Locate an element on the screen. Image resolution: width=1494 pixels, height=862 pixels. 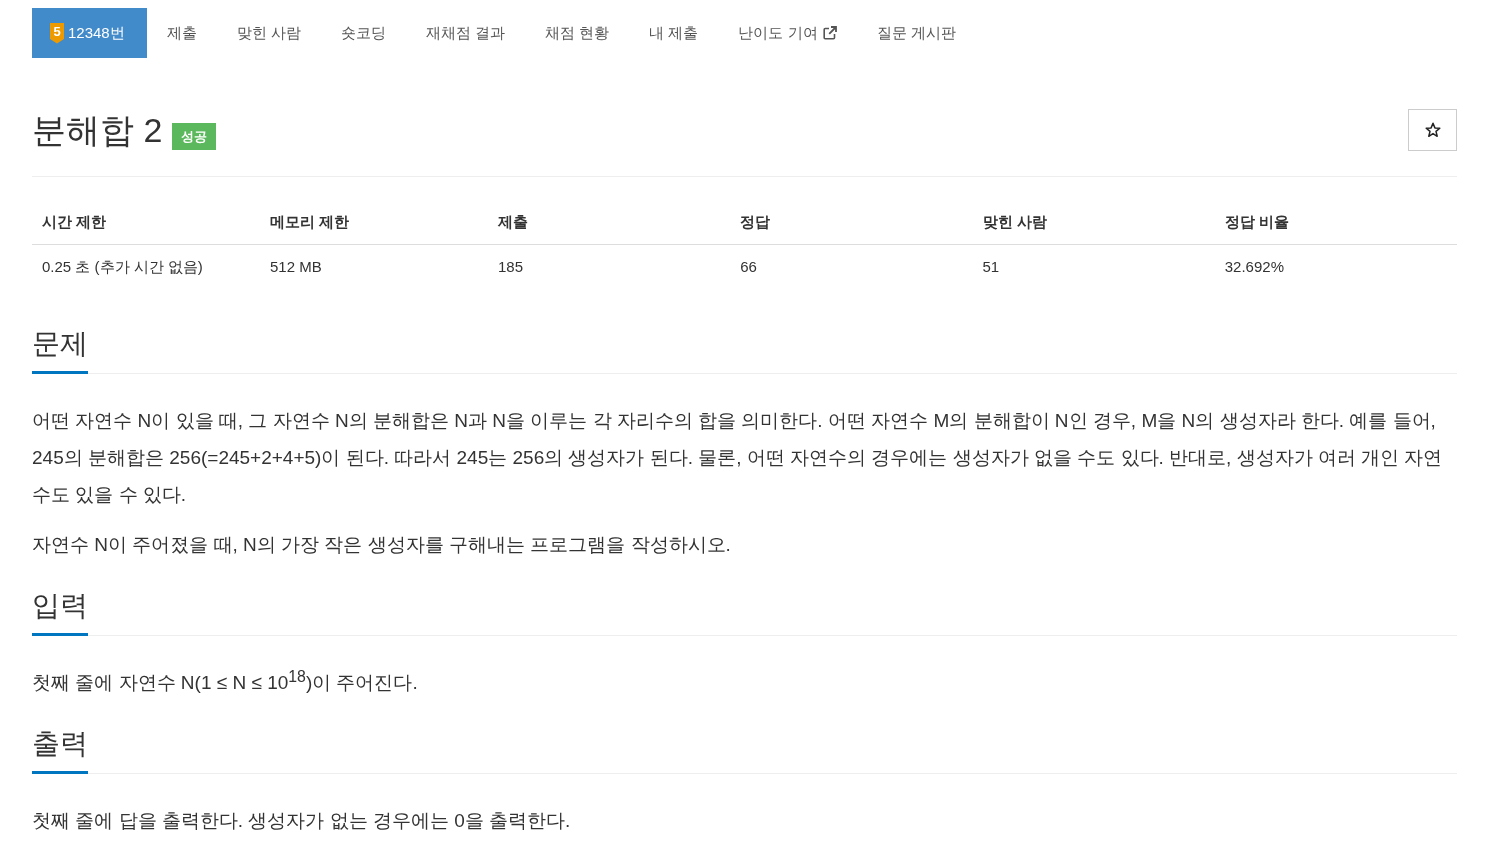
table-cell-text: 51 is located at coordinates (991, 267).